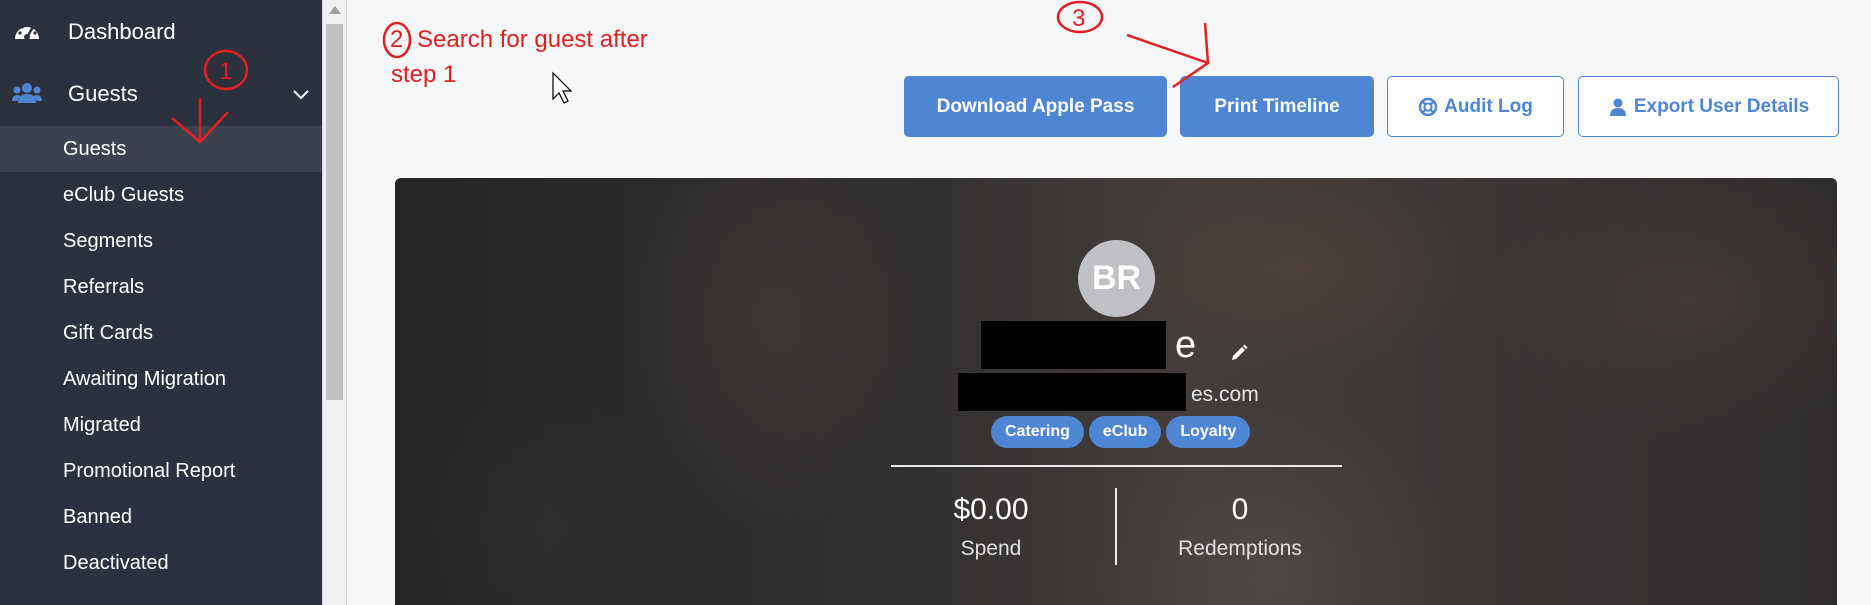 Image resolution: width=1871 pixels, height=605 pixels. What do you see at coordinates (1240, 527) in the screenshot?
I see `stat-redemptions: 0 Redemptions` at bounding box center [1240, 527].